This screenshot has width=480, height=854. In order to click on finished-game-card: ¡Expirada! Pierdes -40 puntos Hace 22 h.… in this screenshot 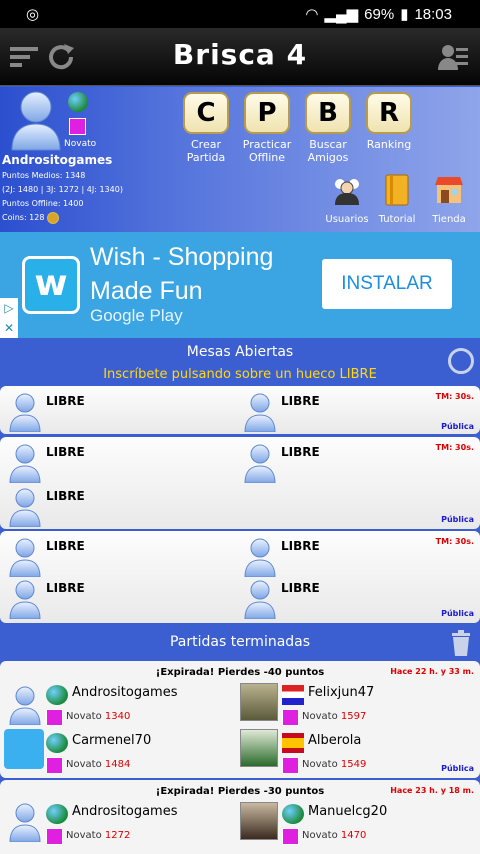, I will do `click(240, 719)`.